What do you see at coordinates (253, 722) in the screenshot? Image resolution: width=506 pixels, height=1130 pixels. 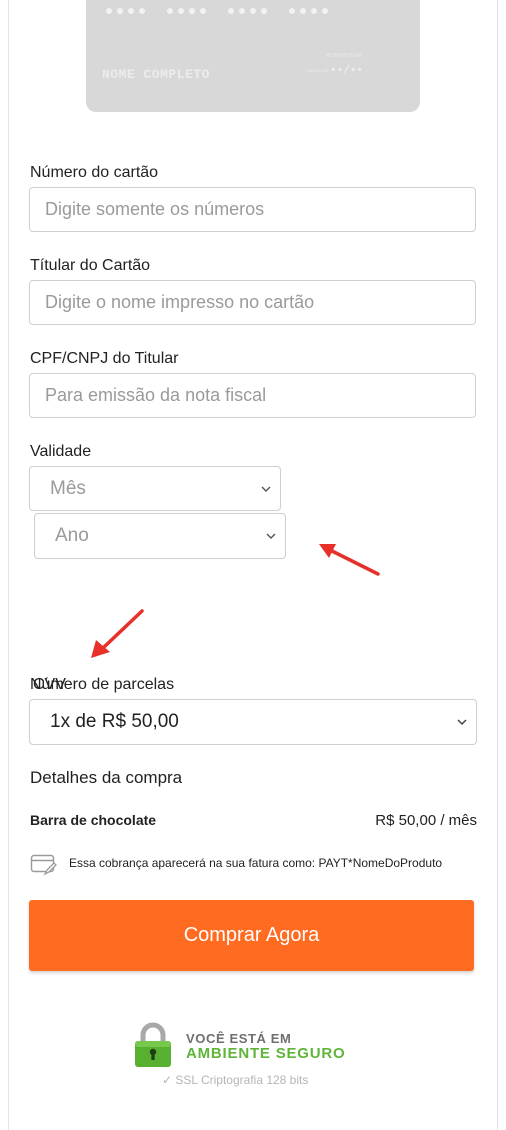 I see `installments-select: 1x de R$ 50,00` at bounding box center [253, 722].